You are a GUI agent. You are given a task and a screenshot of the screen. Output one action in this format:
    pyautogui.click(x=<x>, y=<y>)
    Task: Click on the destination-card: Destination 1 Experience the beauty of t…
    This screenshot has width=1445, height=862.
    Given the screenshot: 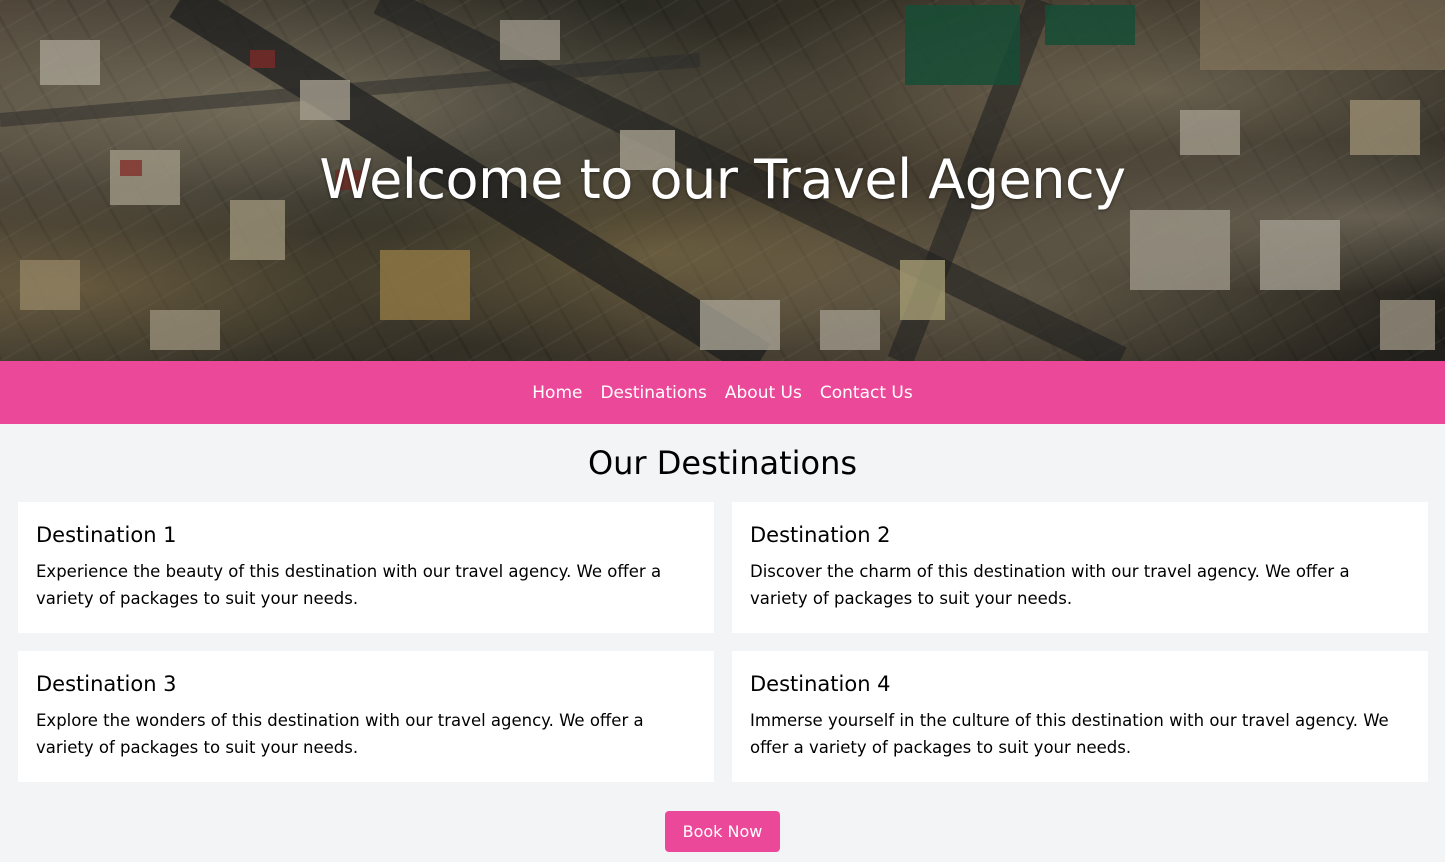 What is the action you would take?
    pyautogui.click(x=366, y=567)
    